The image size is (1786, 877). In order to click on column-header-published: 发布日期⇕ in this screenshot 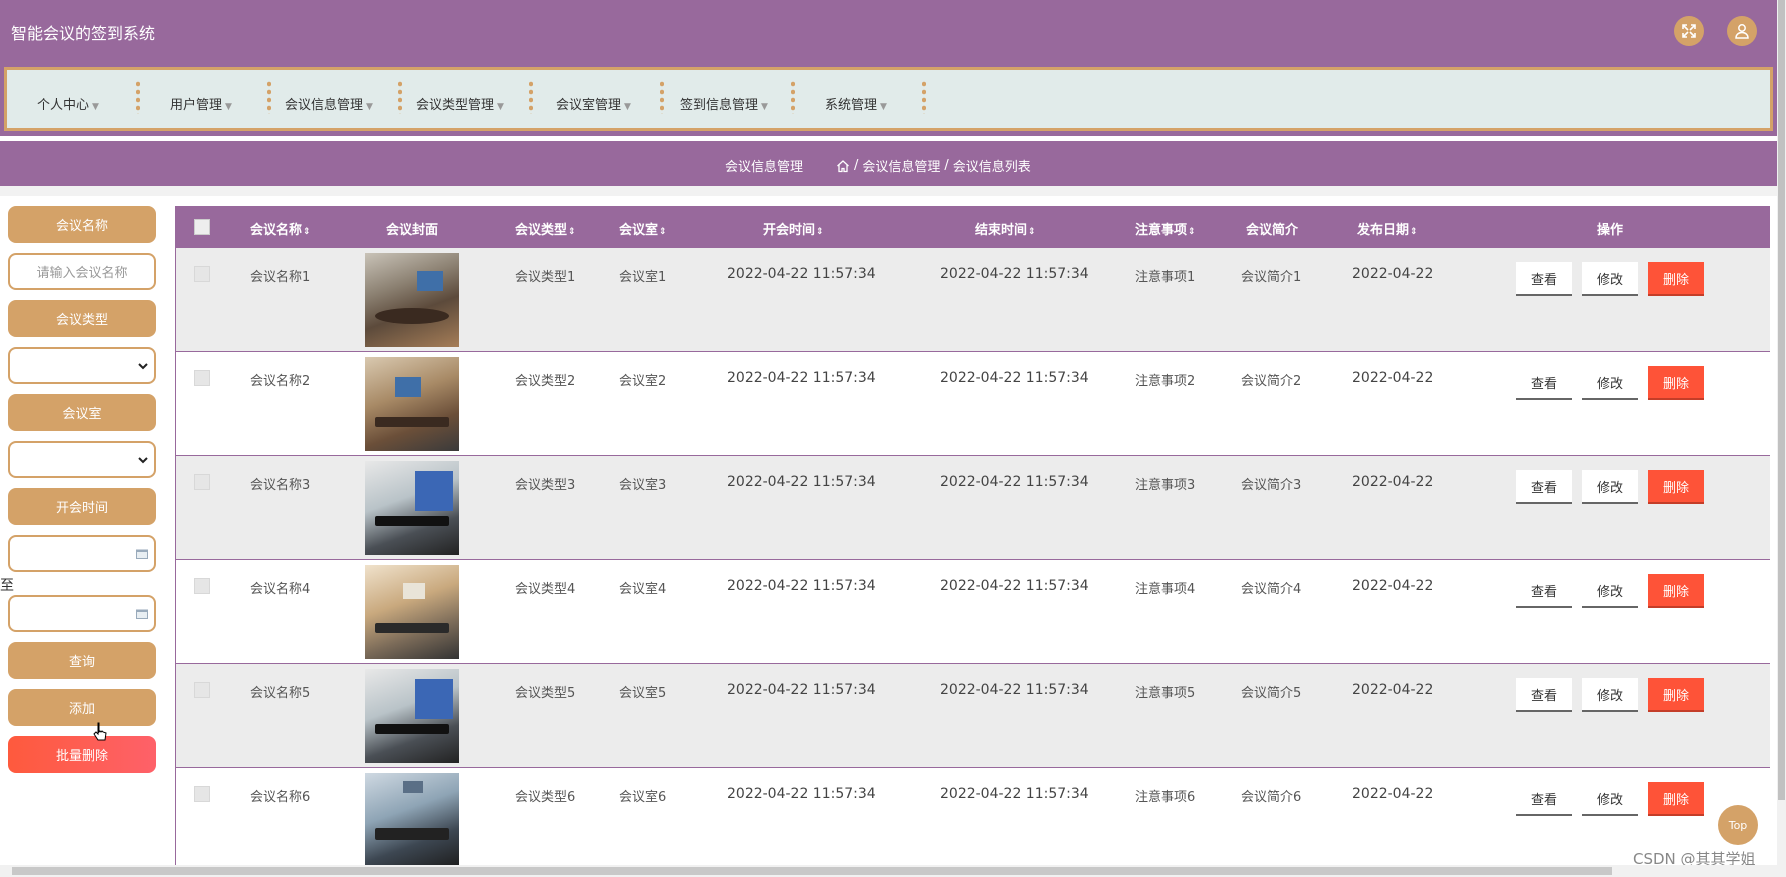, I will do `click(1387, 228)`.